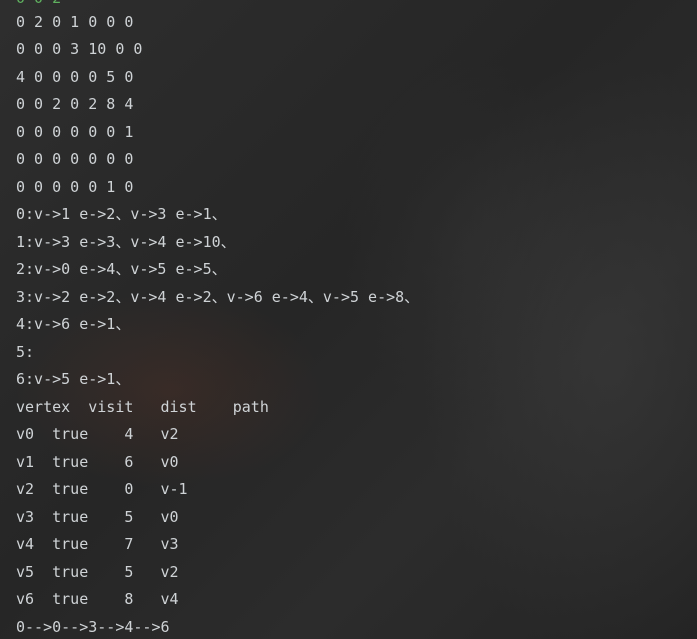 The height and width of the screenshot is (639, 697). What do you see at coordinates (121, 214) in the screenshot?
I see `console-line: 0:v->1 e->2、v->3 e->1、` at bounding box center [121, 214].